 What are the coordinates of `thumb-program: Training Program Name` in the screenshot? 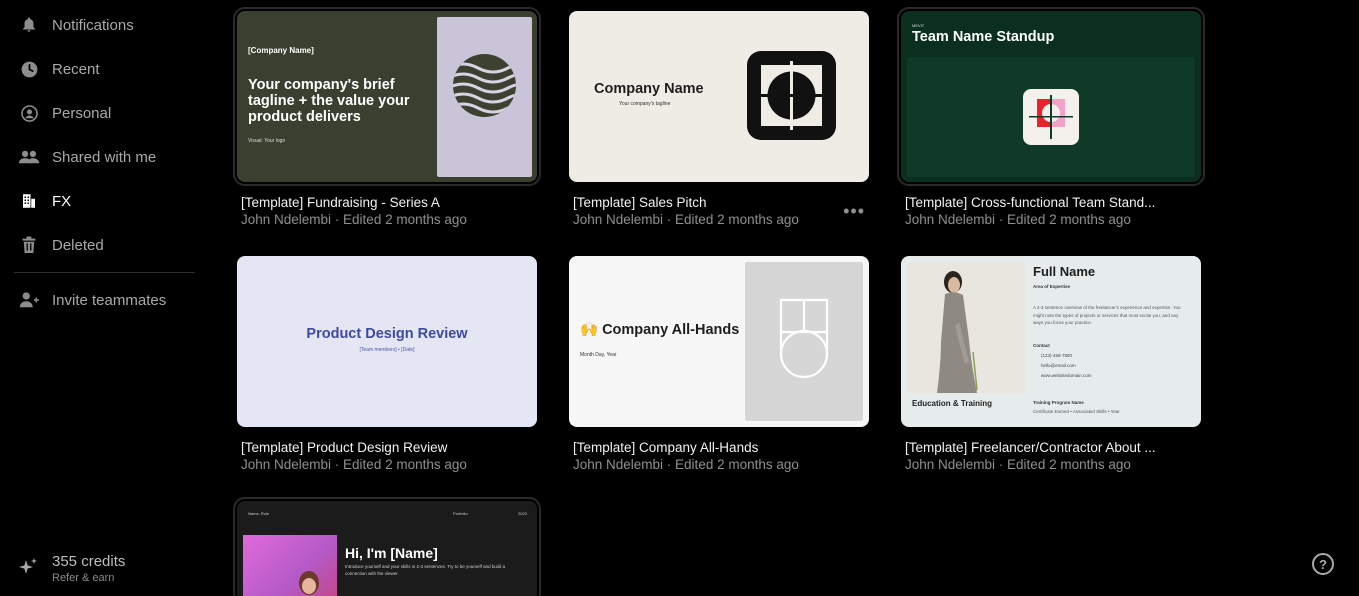 It's located at (1058, 402).